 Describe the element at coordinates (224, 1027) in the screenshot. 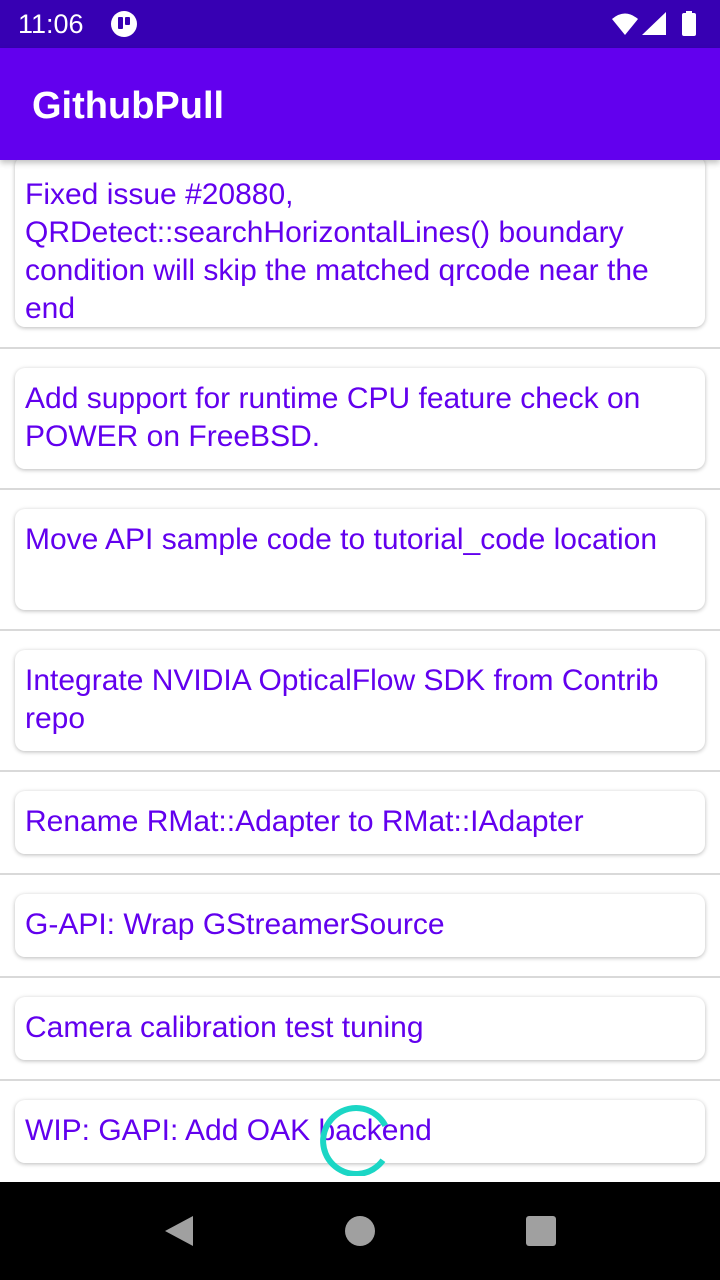

I see `pull-request-title: Camera calibration test tuning` at that location.